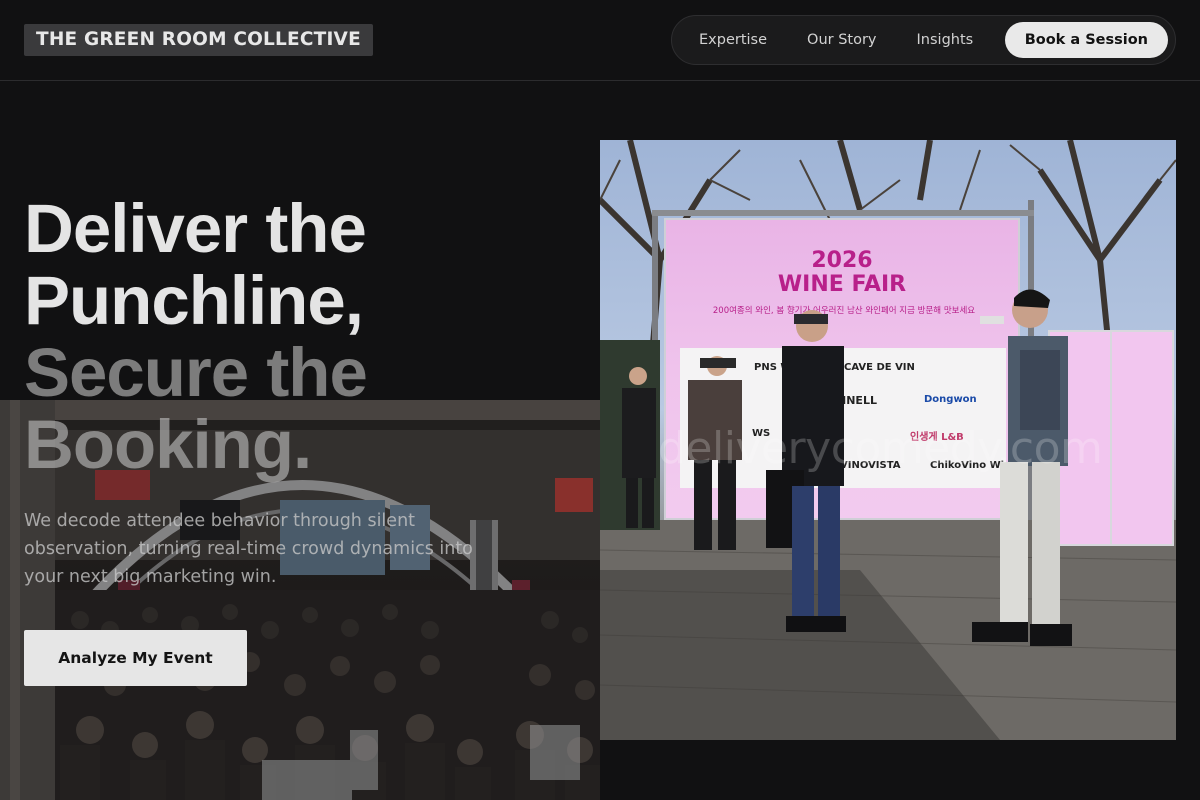 The image size is (1200, 800). I want to click on nav-link-insights: Insights, so click(945, 40).